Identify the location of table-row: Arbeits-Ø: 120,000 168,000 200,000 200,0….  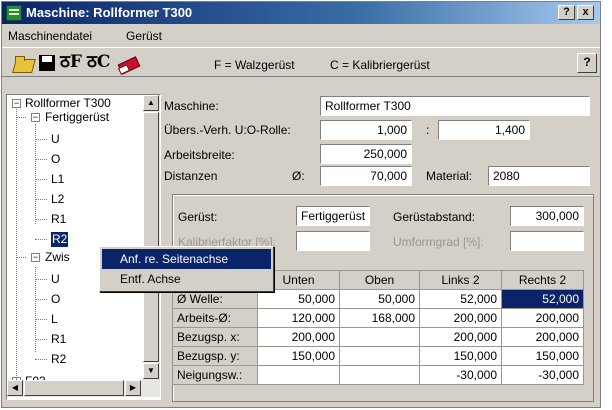
(378, 318).